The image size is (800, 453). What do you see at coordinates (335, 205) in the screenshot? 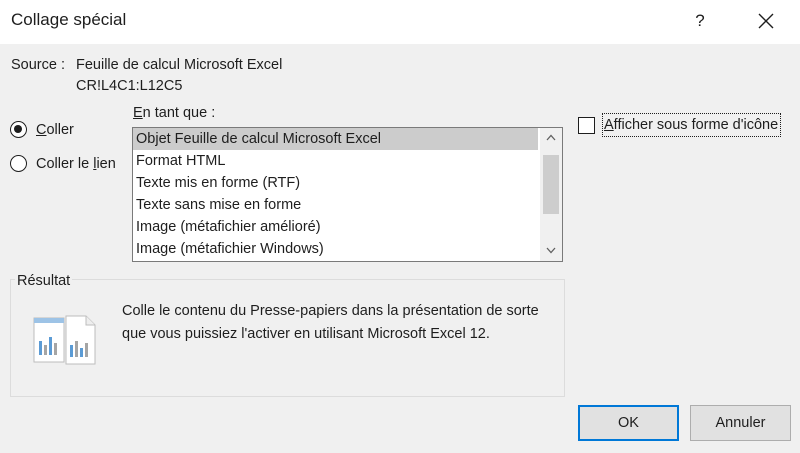
I see `format-list-item: Texte sans mise en forme` at bounding box center [335, 205].